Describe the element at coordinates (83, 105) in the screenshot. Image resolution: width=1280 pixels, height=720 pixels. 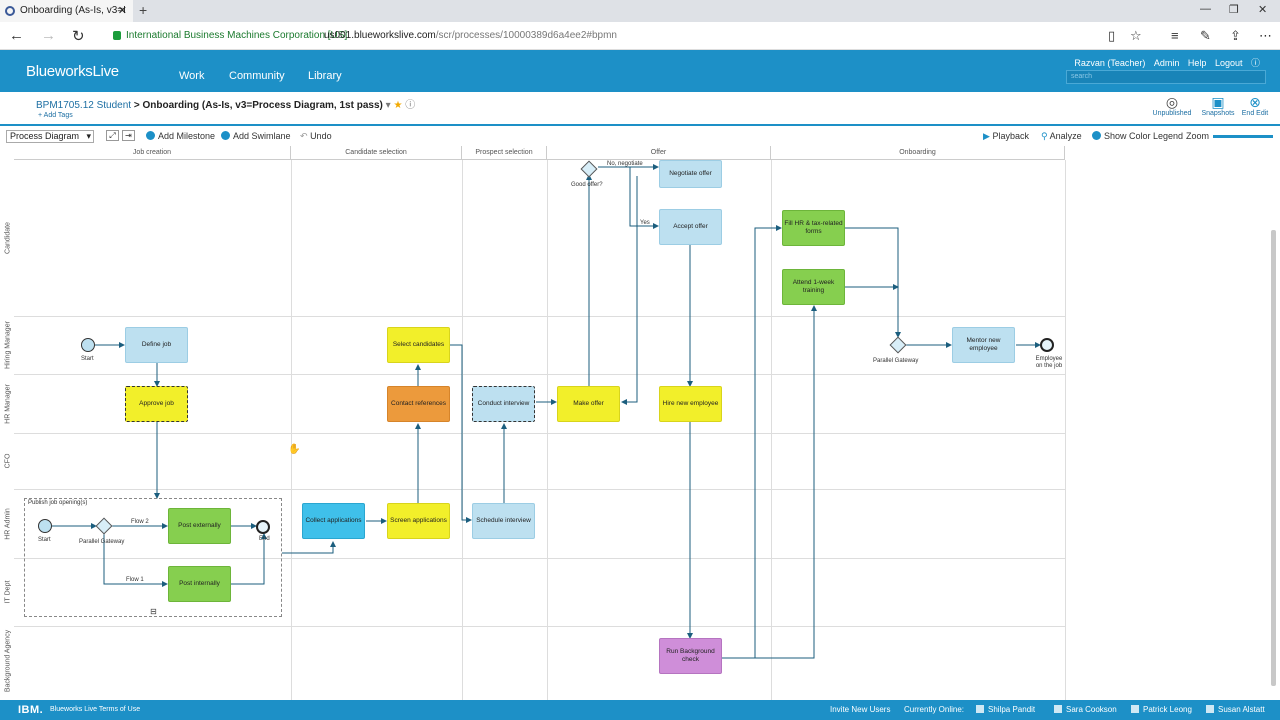
I see `space-link: BPM1705.12 Student` at that location.